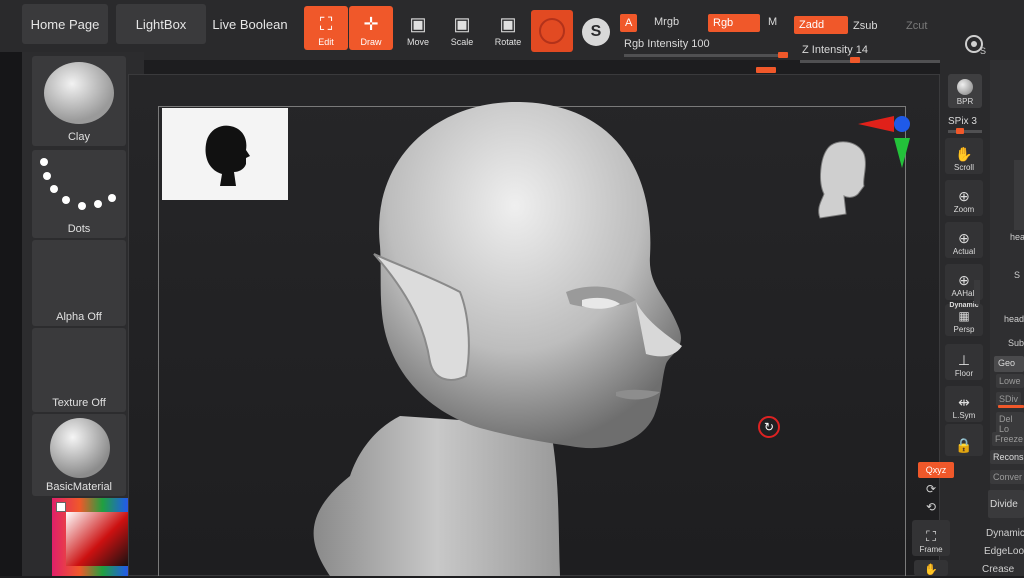 The image size is (1024, 578). I want to click on floor-button: ⊥ Floor, so click(964, 362).